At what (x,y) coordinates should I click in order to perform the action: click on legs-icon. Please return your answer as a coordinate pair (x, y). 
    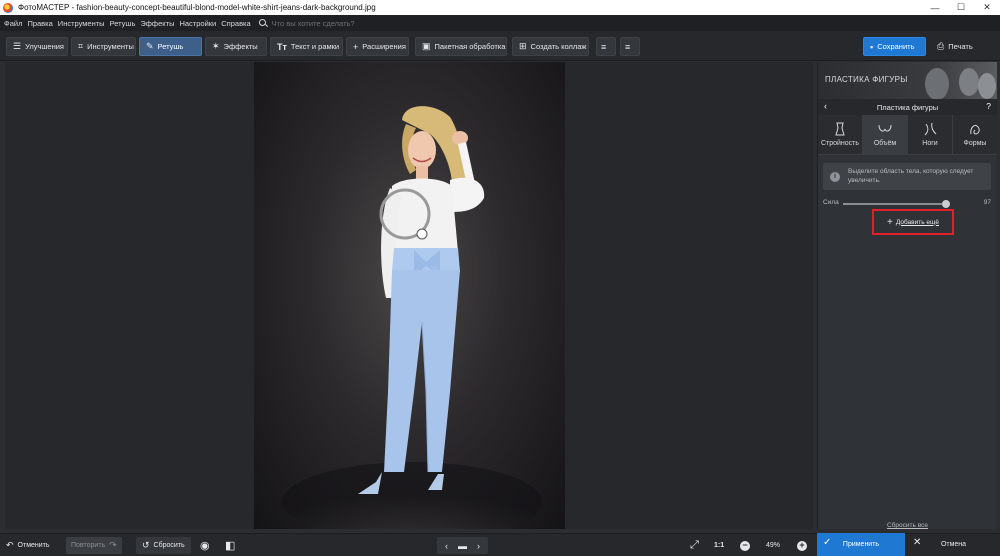
    Looking at the image, I should click on (930, 129).